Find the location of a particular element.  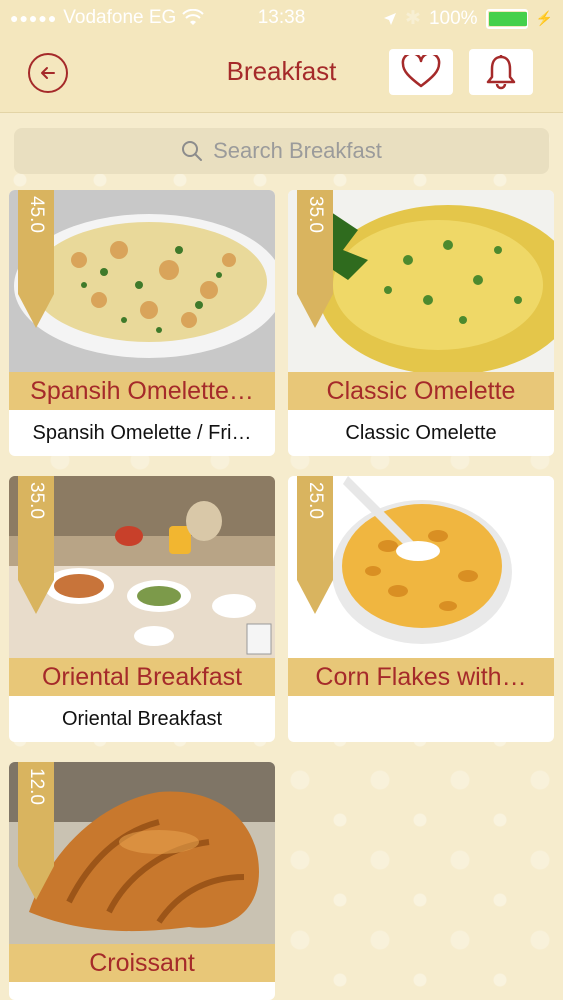

favorites-button is located at coordinates (421, 72).